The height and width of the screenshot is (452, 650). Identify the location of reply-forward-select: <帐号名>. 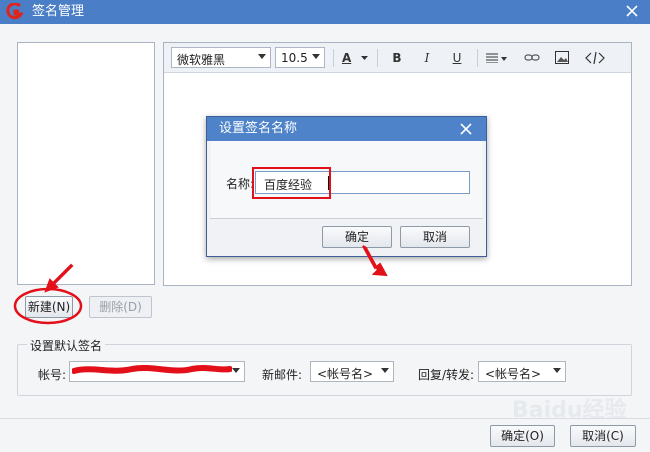
(522, 371).